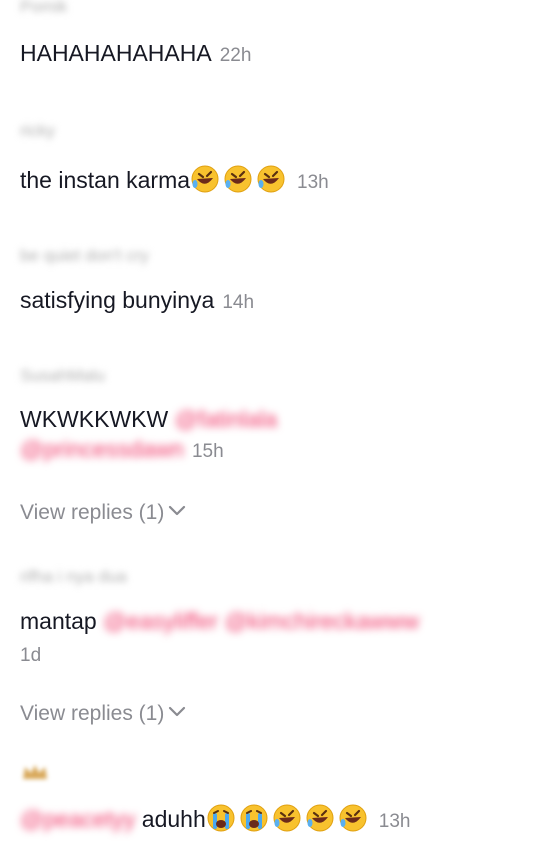 Image resolution: width=539 pixels, height=848 pixels. What do you see at coordinates (173, 819) in the screenshot?
I see `comment-text: aduhh` at bounding box center [173, 819].